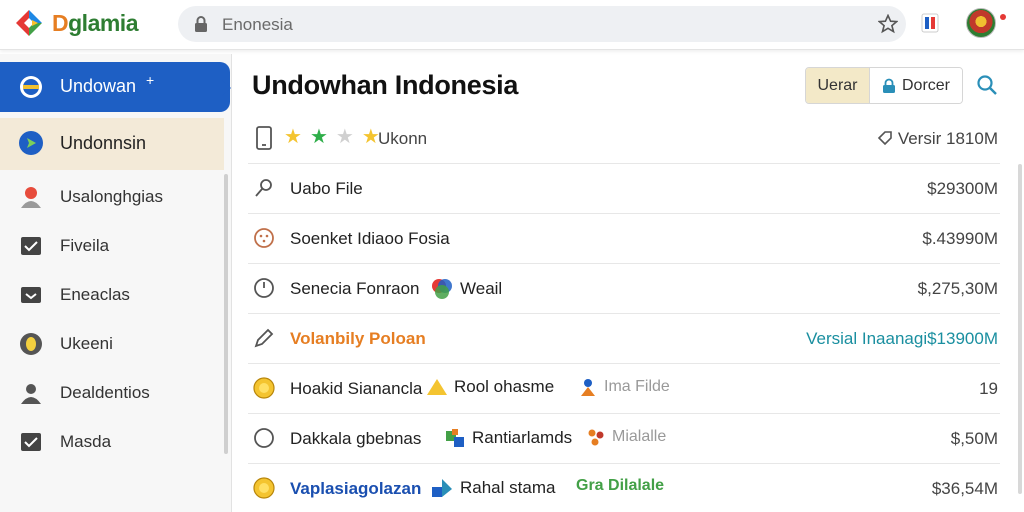  I want to click on sidebar-item-label: Usalonghgias, so click(112, 196).